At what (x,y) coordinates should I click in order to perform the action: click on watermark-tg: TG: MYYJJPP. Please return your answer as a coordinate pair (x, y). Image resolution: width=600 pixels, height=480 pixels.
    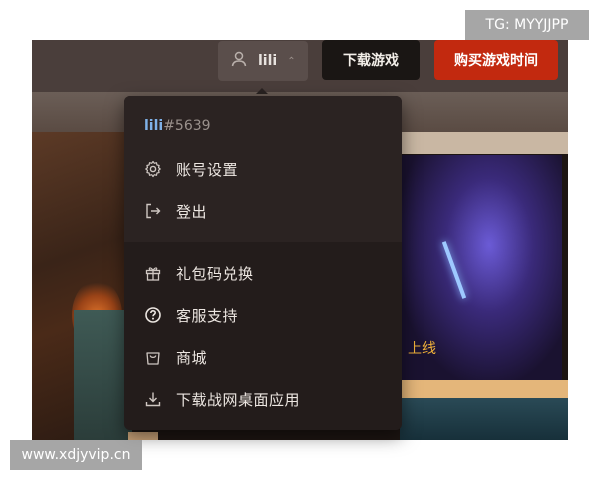
    Looking at the image, I should click on (527, 25).